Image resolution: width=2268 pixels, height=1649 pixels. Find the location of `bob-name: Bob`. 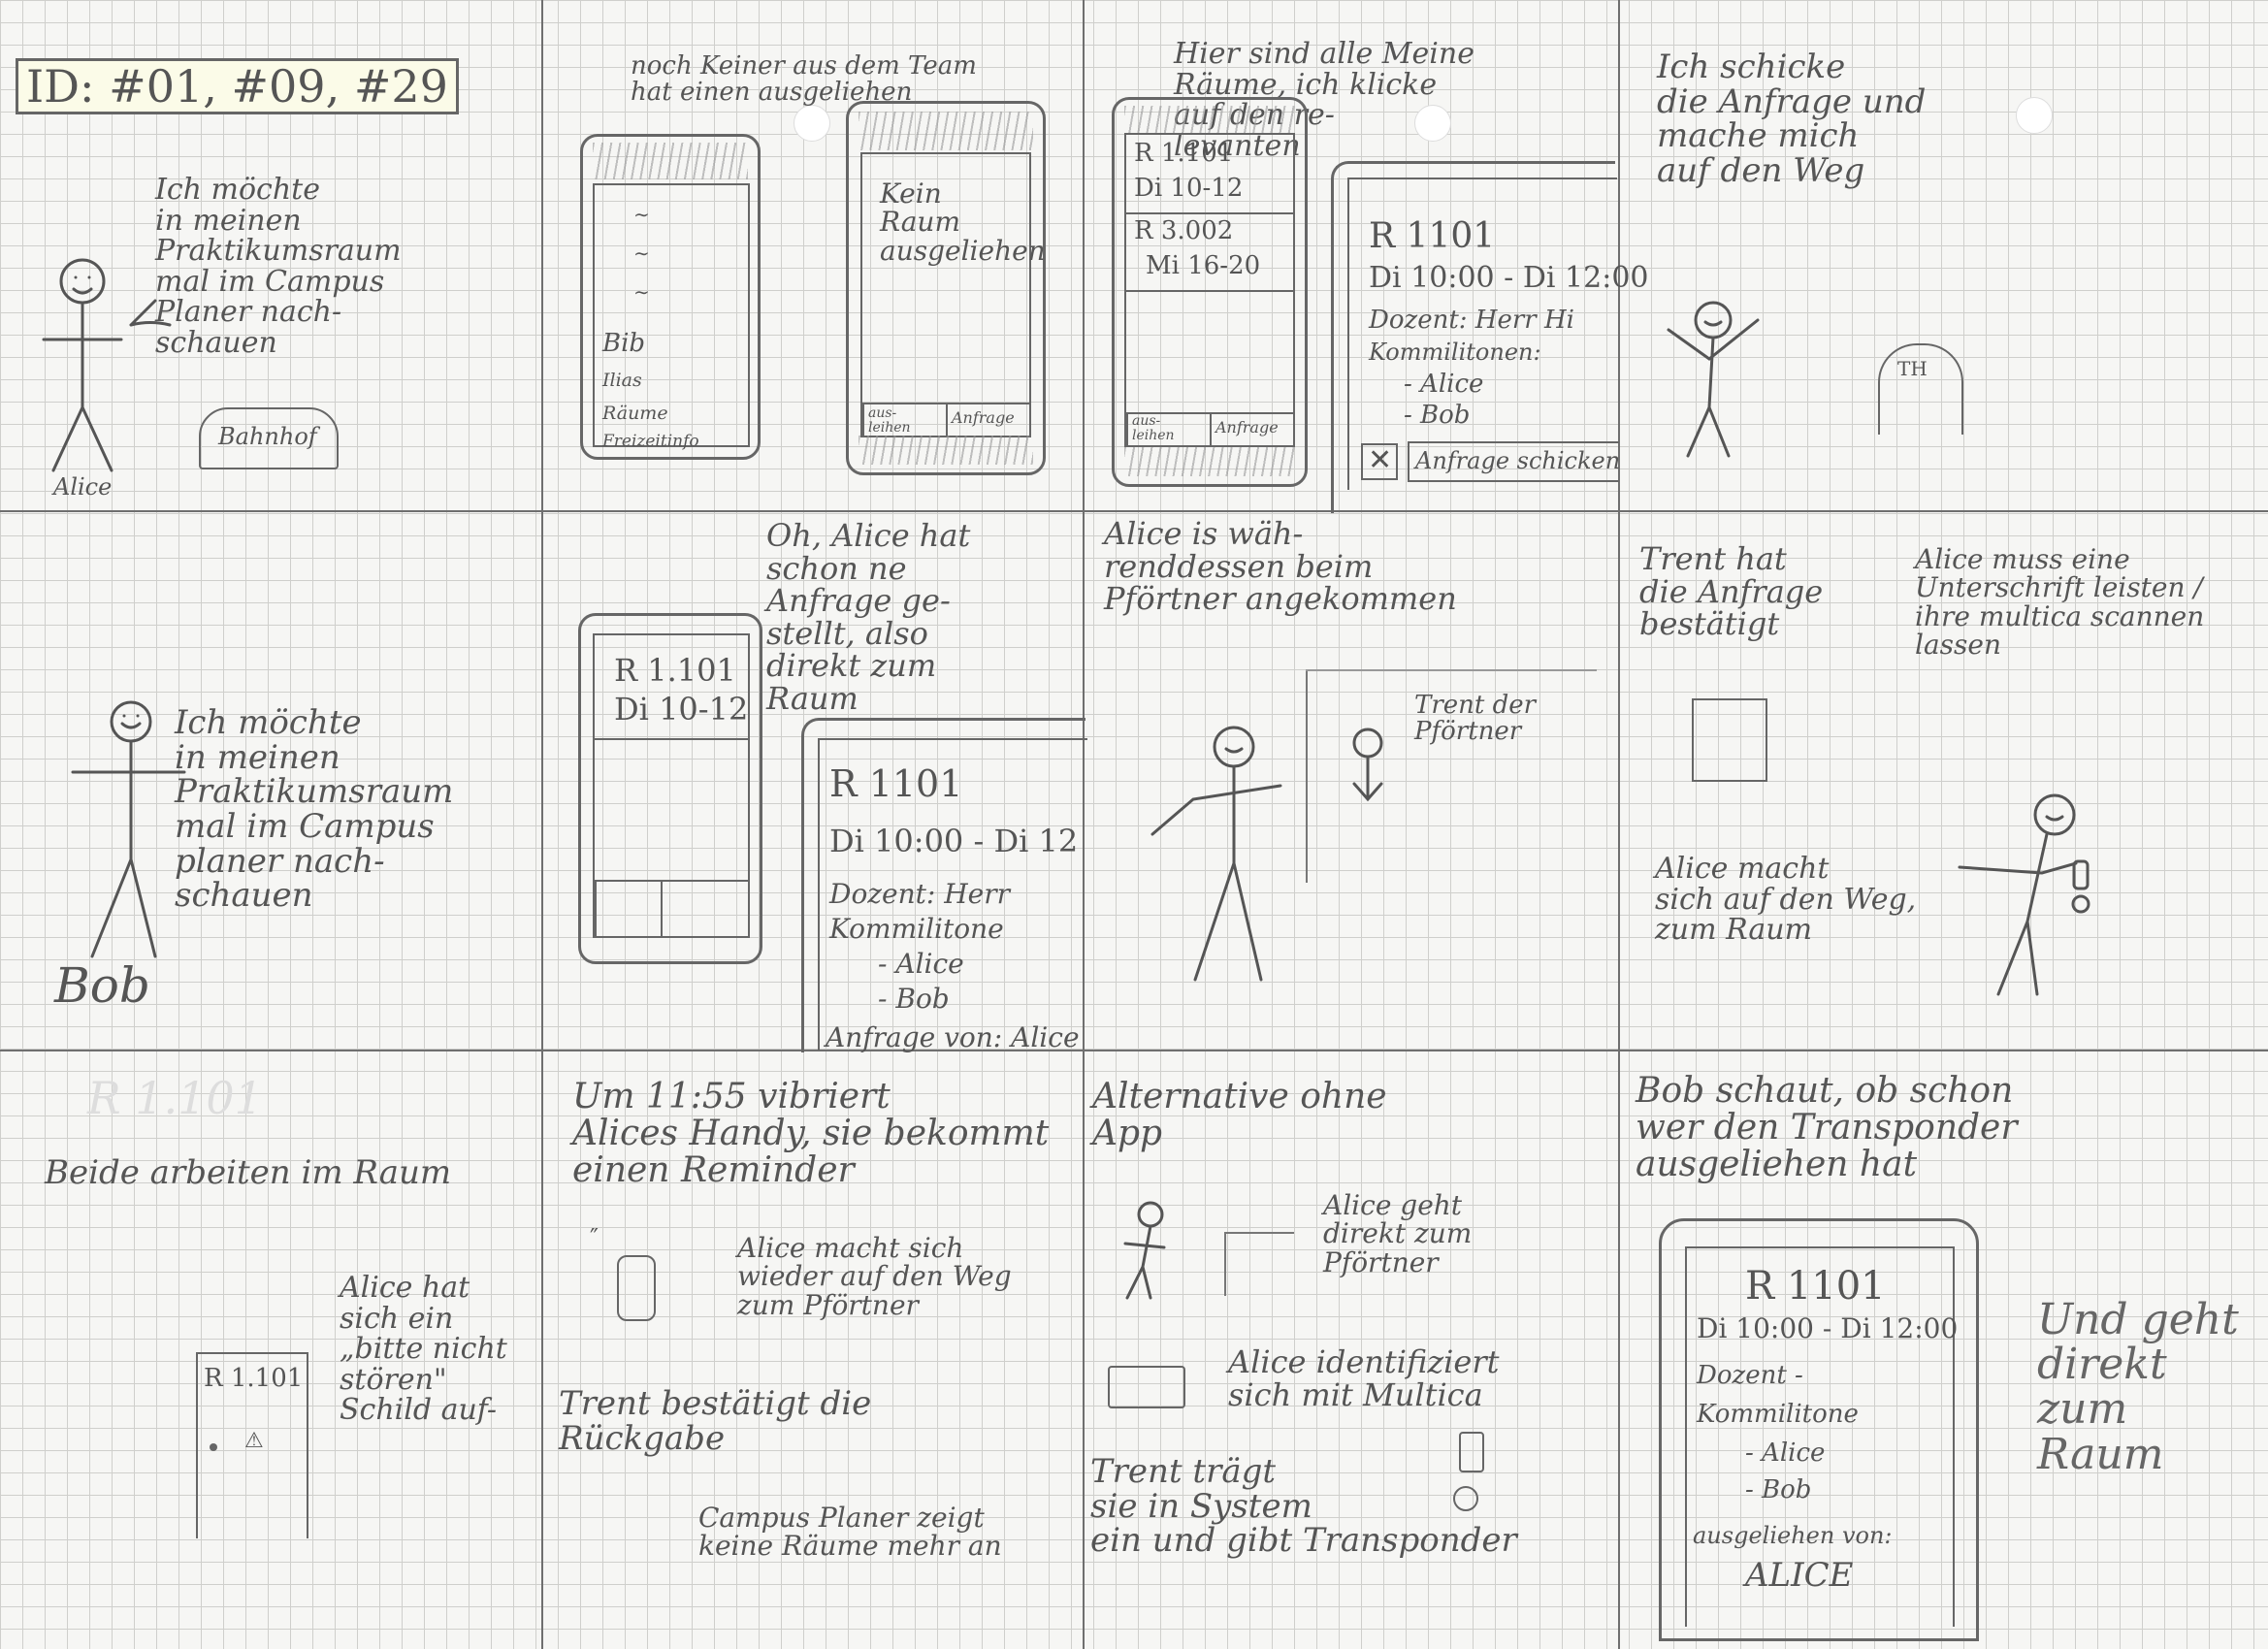

bob-name: Bob is located at coordinates (102, 985).